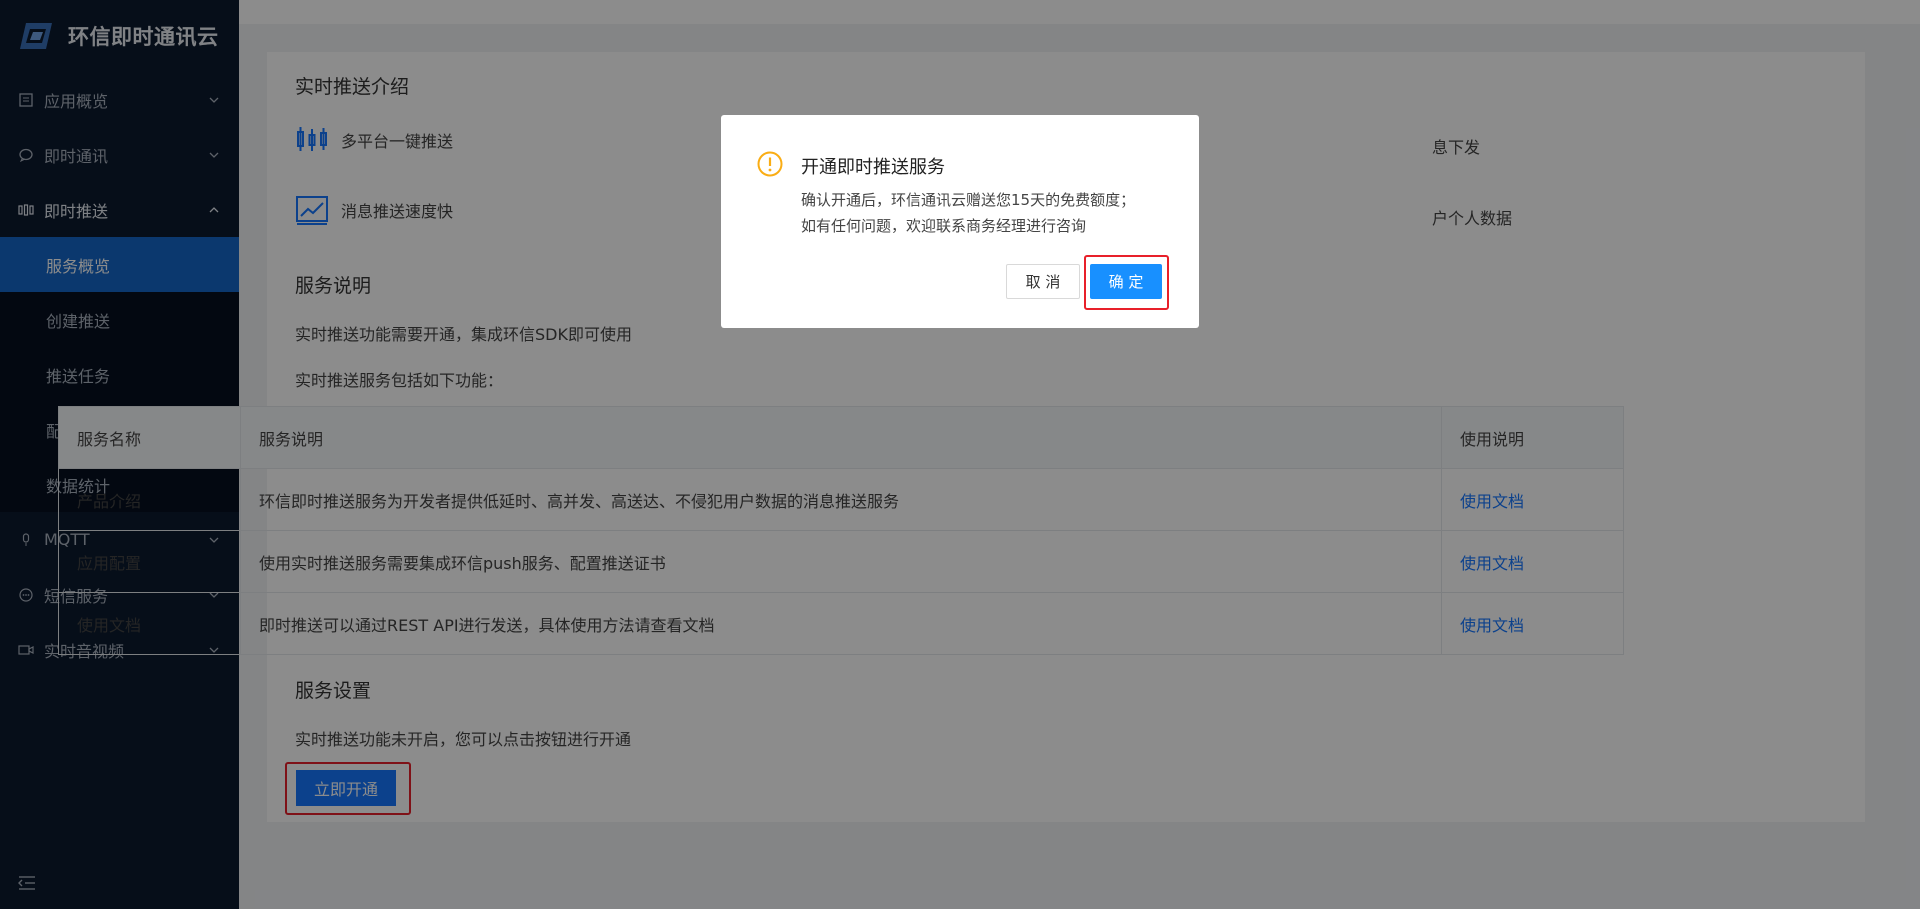  I want to click on dialog-line: 确认开通后，环信通讯云赠送您15天的免费额度；, so click(968, 200).